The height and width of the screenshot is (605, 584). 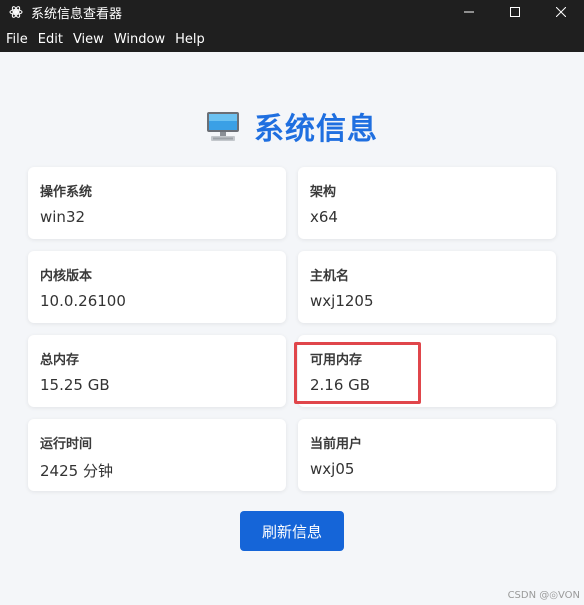 What do you see at coordinates (157, 371) in the screenshot?
I see `info-card-total-memory: 总内存 15.25 GB` at bounding box center [157, 371].